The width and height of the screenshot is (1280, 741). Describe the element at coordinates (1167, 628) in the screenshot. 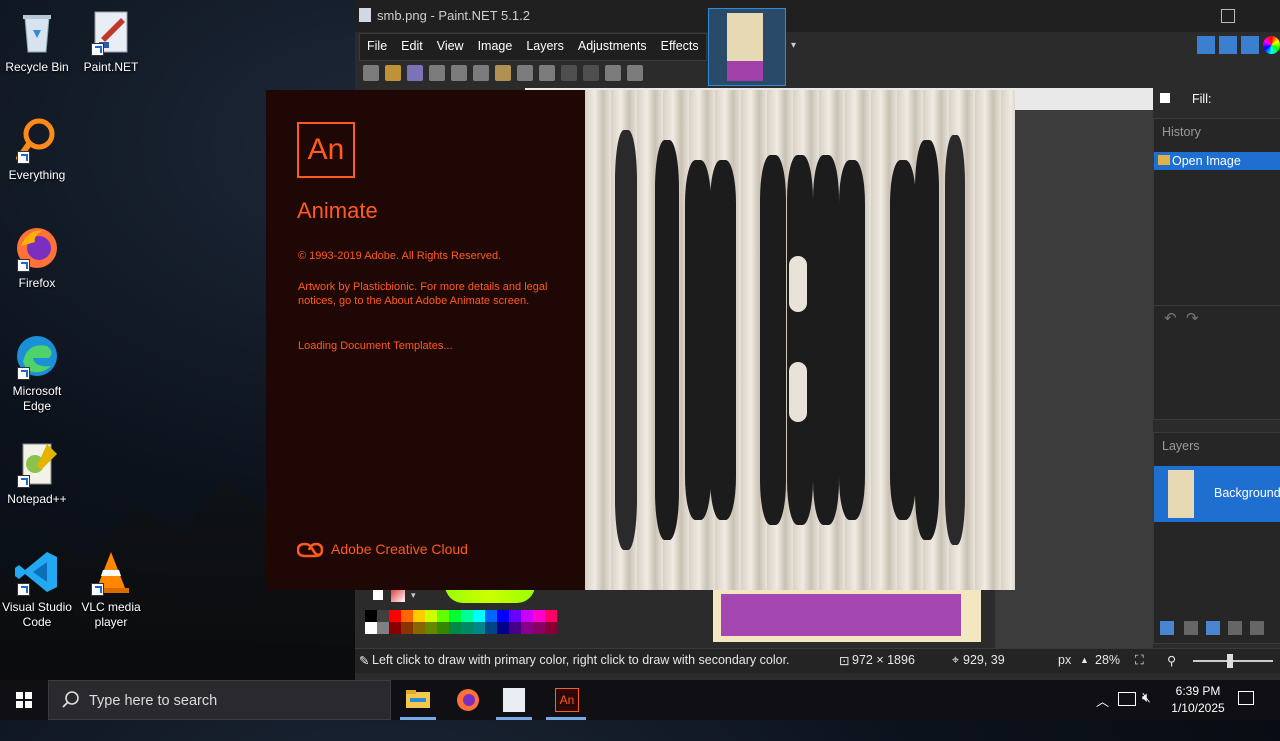

I see `add-layer-icon` at that location.